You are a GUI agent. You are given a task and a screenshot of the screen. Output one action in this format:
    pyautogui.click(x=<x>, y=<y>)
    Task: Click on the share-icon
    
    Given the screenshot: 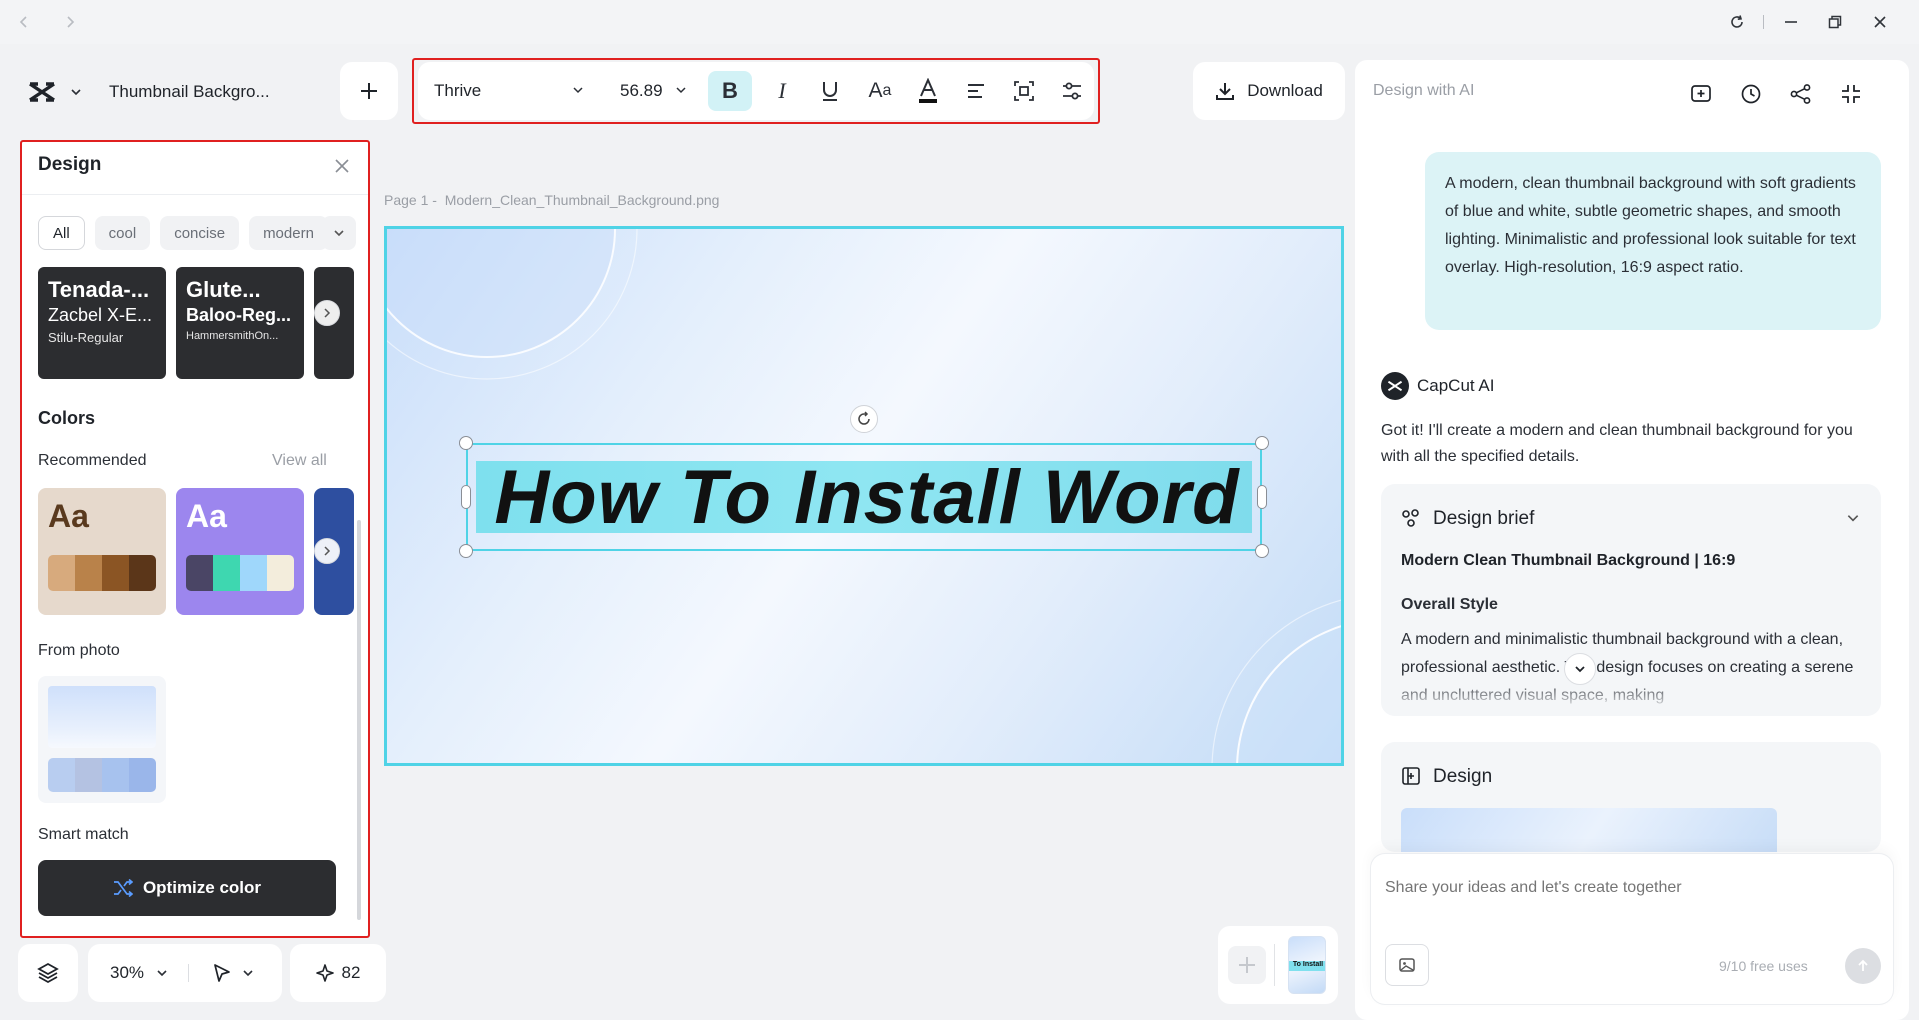 What is the action you would take?
    pyautogui.click(x=1801, y=94)
    